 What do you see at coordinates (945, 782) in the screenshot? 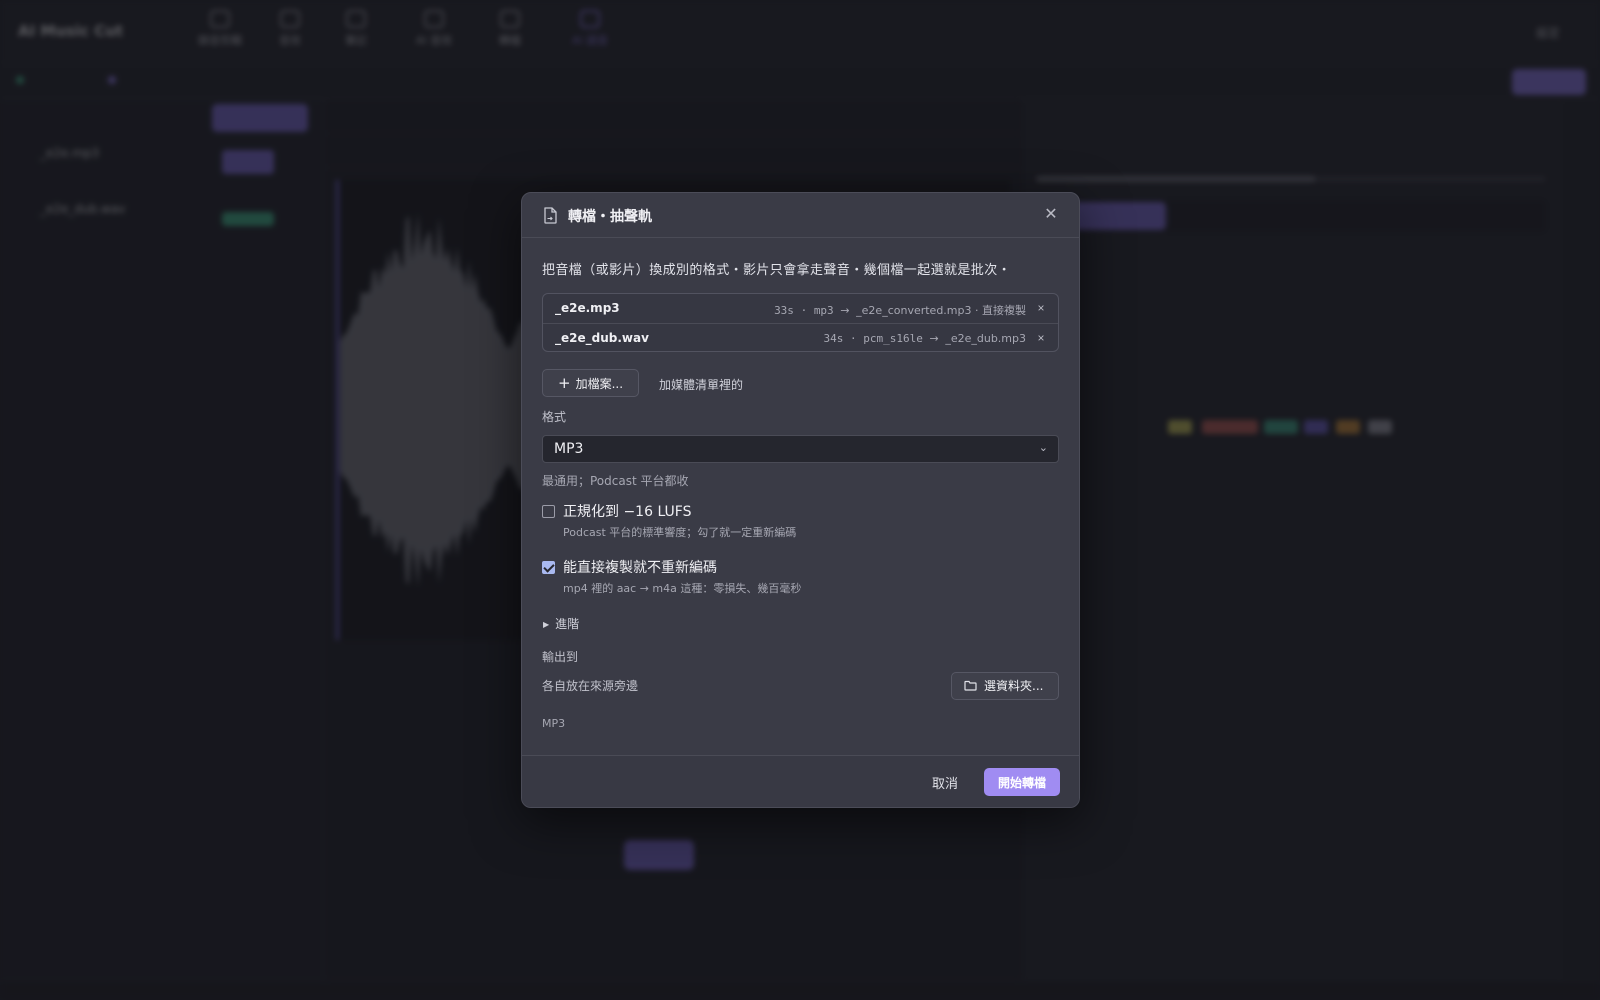
I see `cancel-button: 取消` at bounding box center [945, 782].